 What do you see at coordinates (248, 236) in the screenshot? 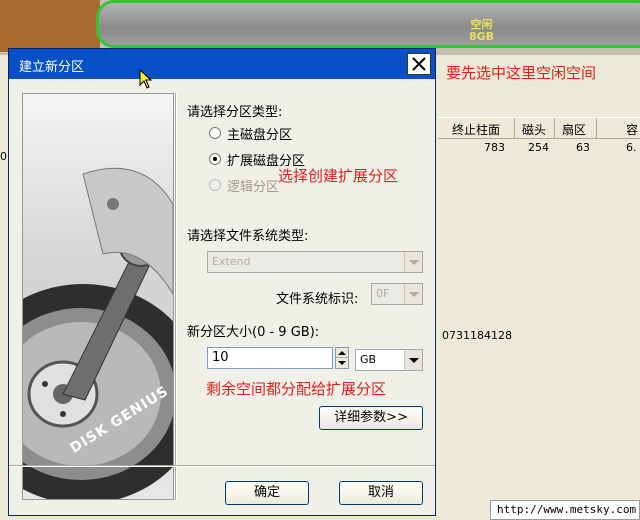
I see `fs-type-label: 请选择文件系统类型:` at bounding box center [248, 236].